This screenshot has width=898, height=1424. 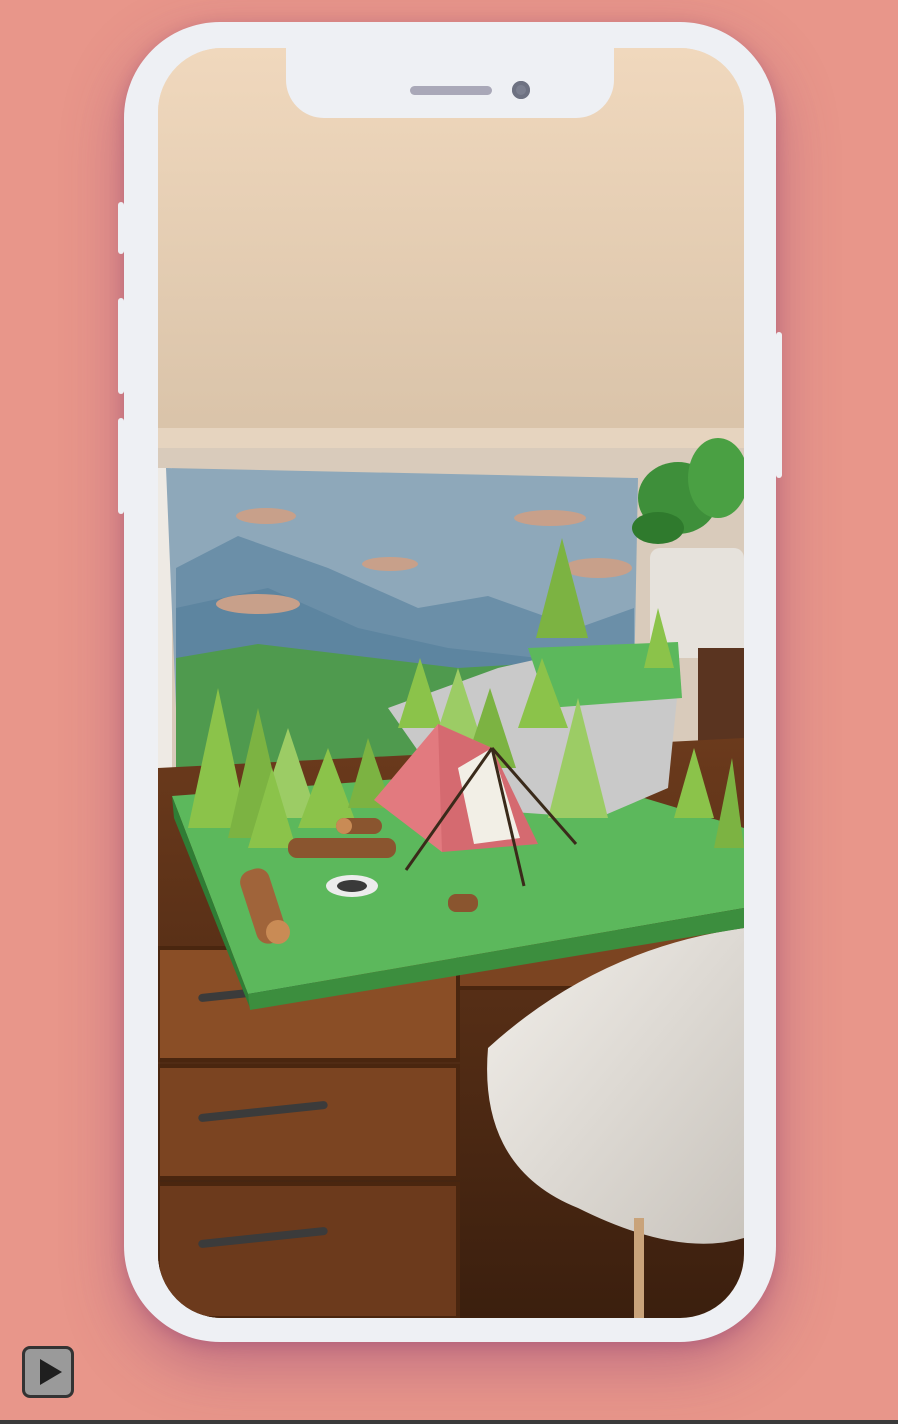 What do you see at coordinates (449, 1422) in the screenshot?
I see `bottom-border` at bounding box center [449, 1422].